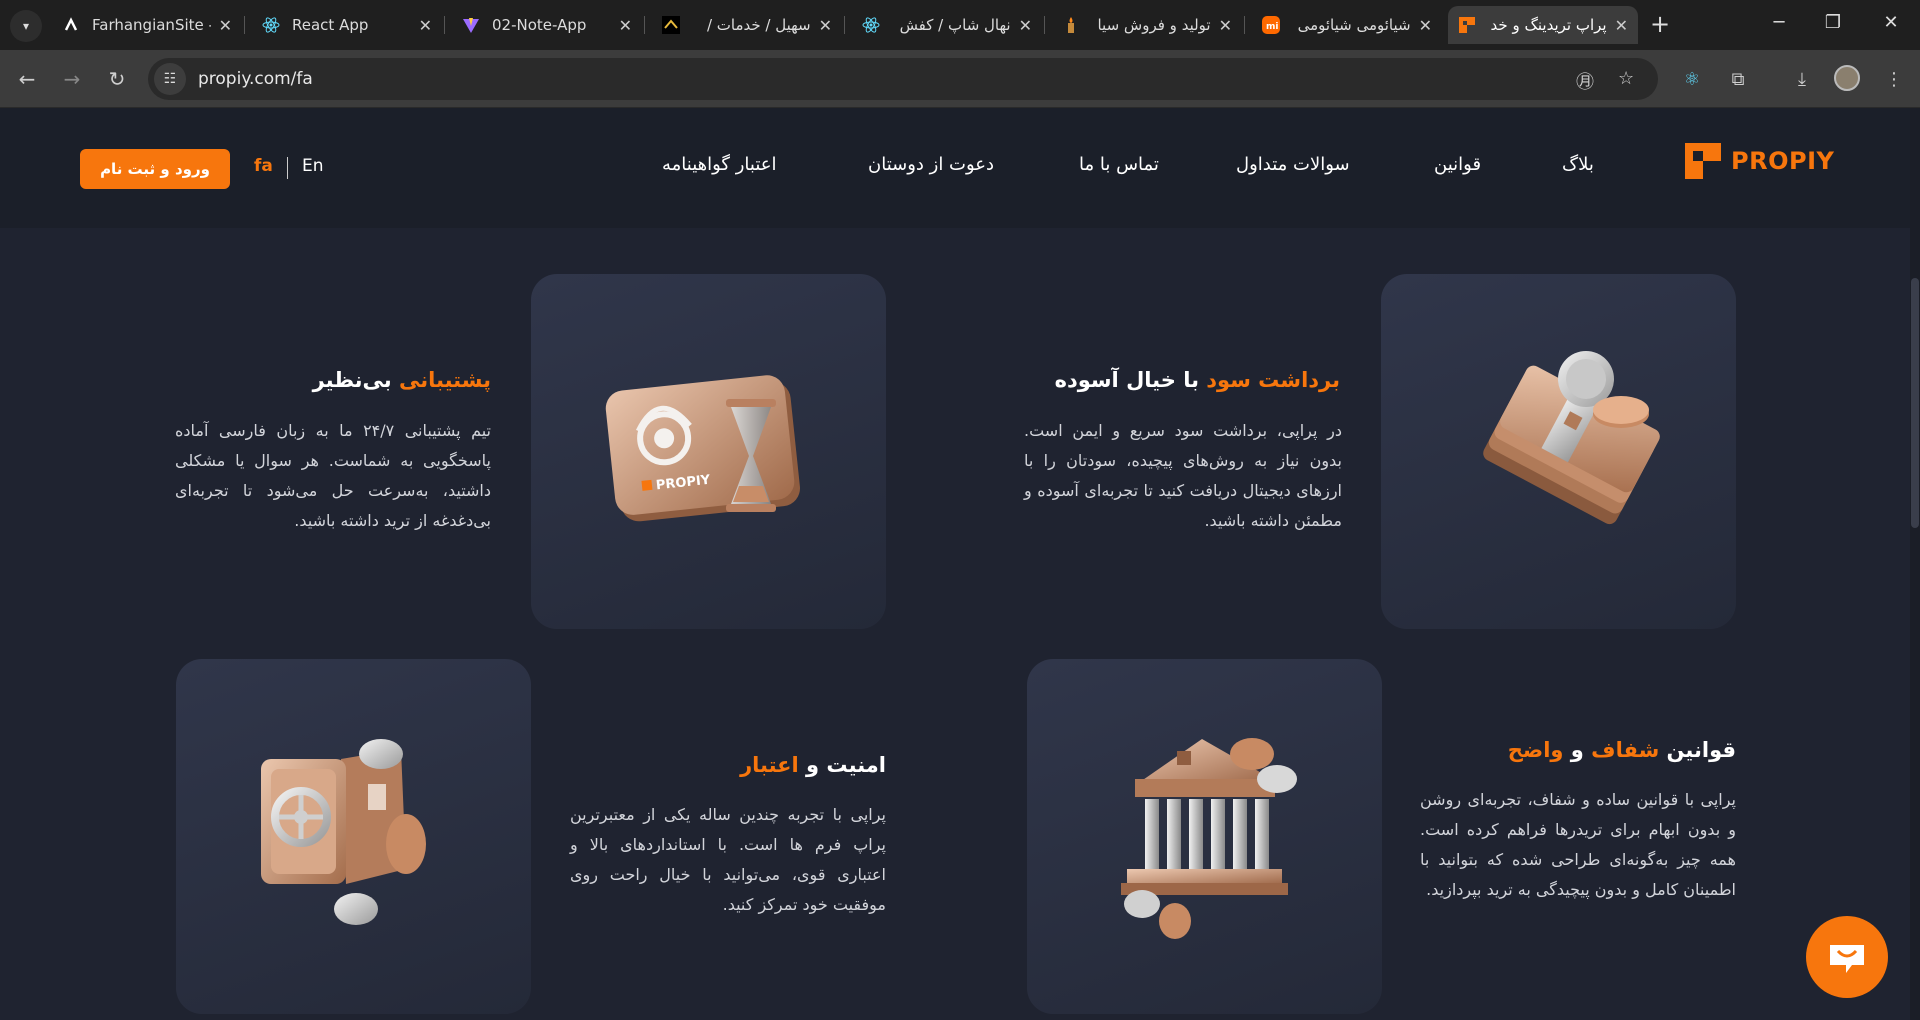 Image resolution: width=1920 pixels, height=1020 pixels. I want to click on bank-building-icon, so click(1209, 838).